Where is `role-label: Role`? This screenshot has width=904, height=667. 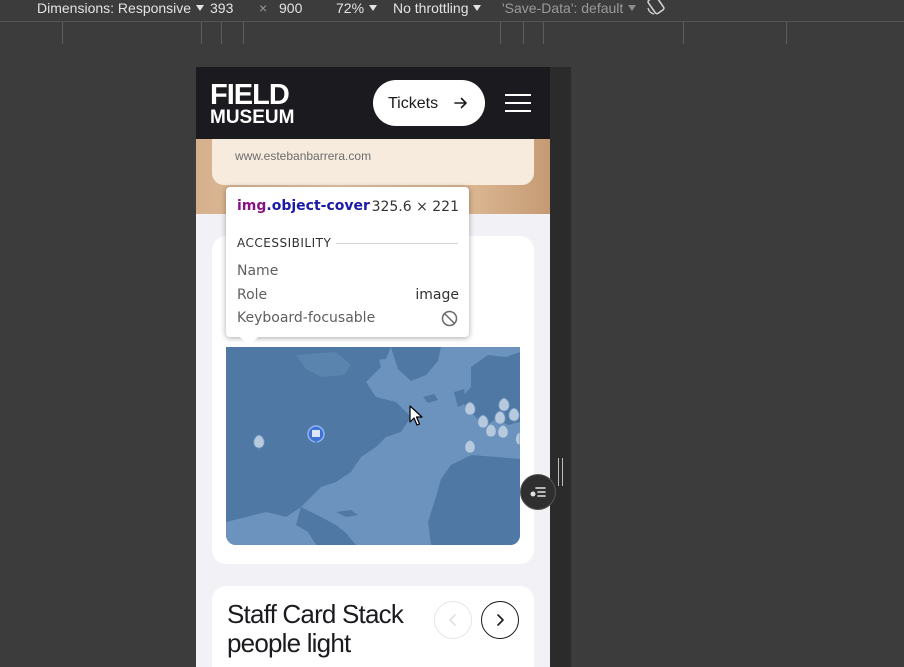
role-label: Role is located at coordinates (252, 295).